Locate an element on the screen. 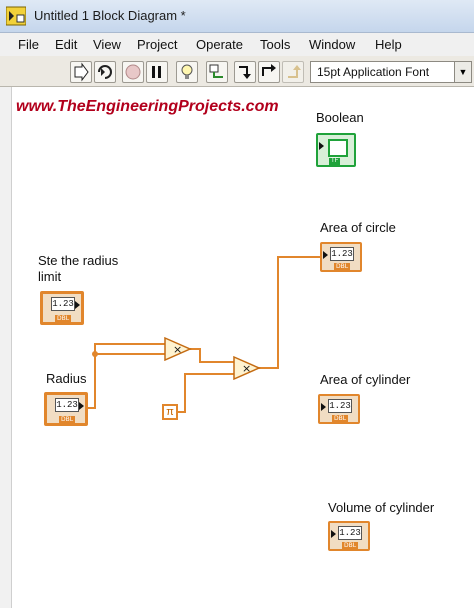  volume-cylinder-indicator-terminal: 1.23 DBL is located at coordinates (349, 536).